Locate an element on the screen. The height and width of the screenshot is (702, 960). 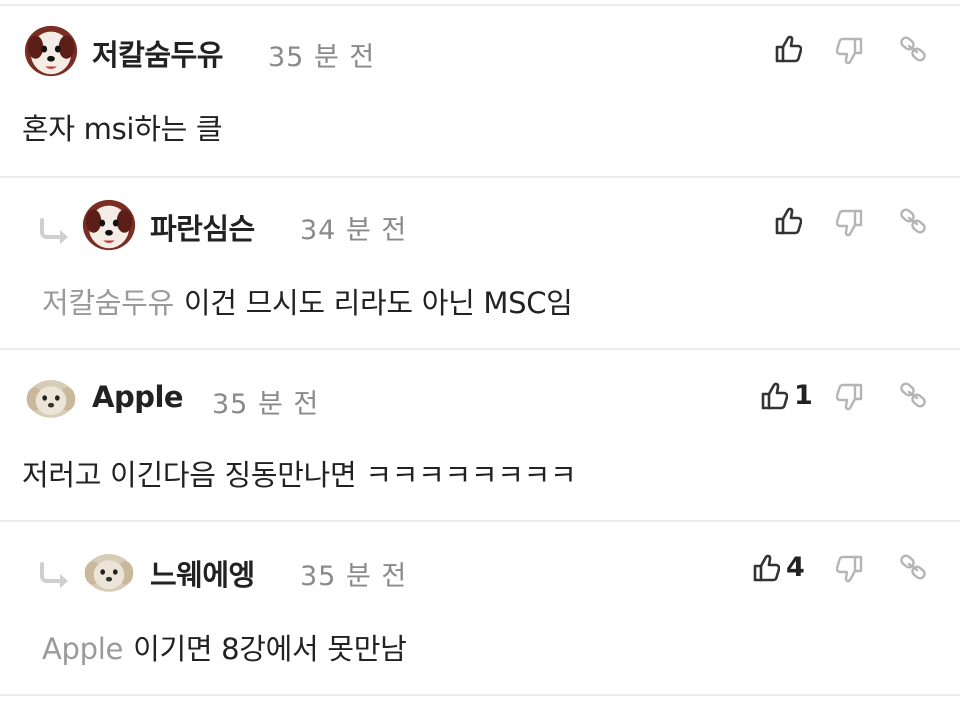
comment-username: 저칼숨두유 is located at coordinates (157, 53).